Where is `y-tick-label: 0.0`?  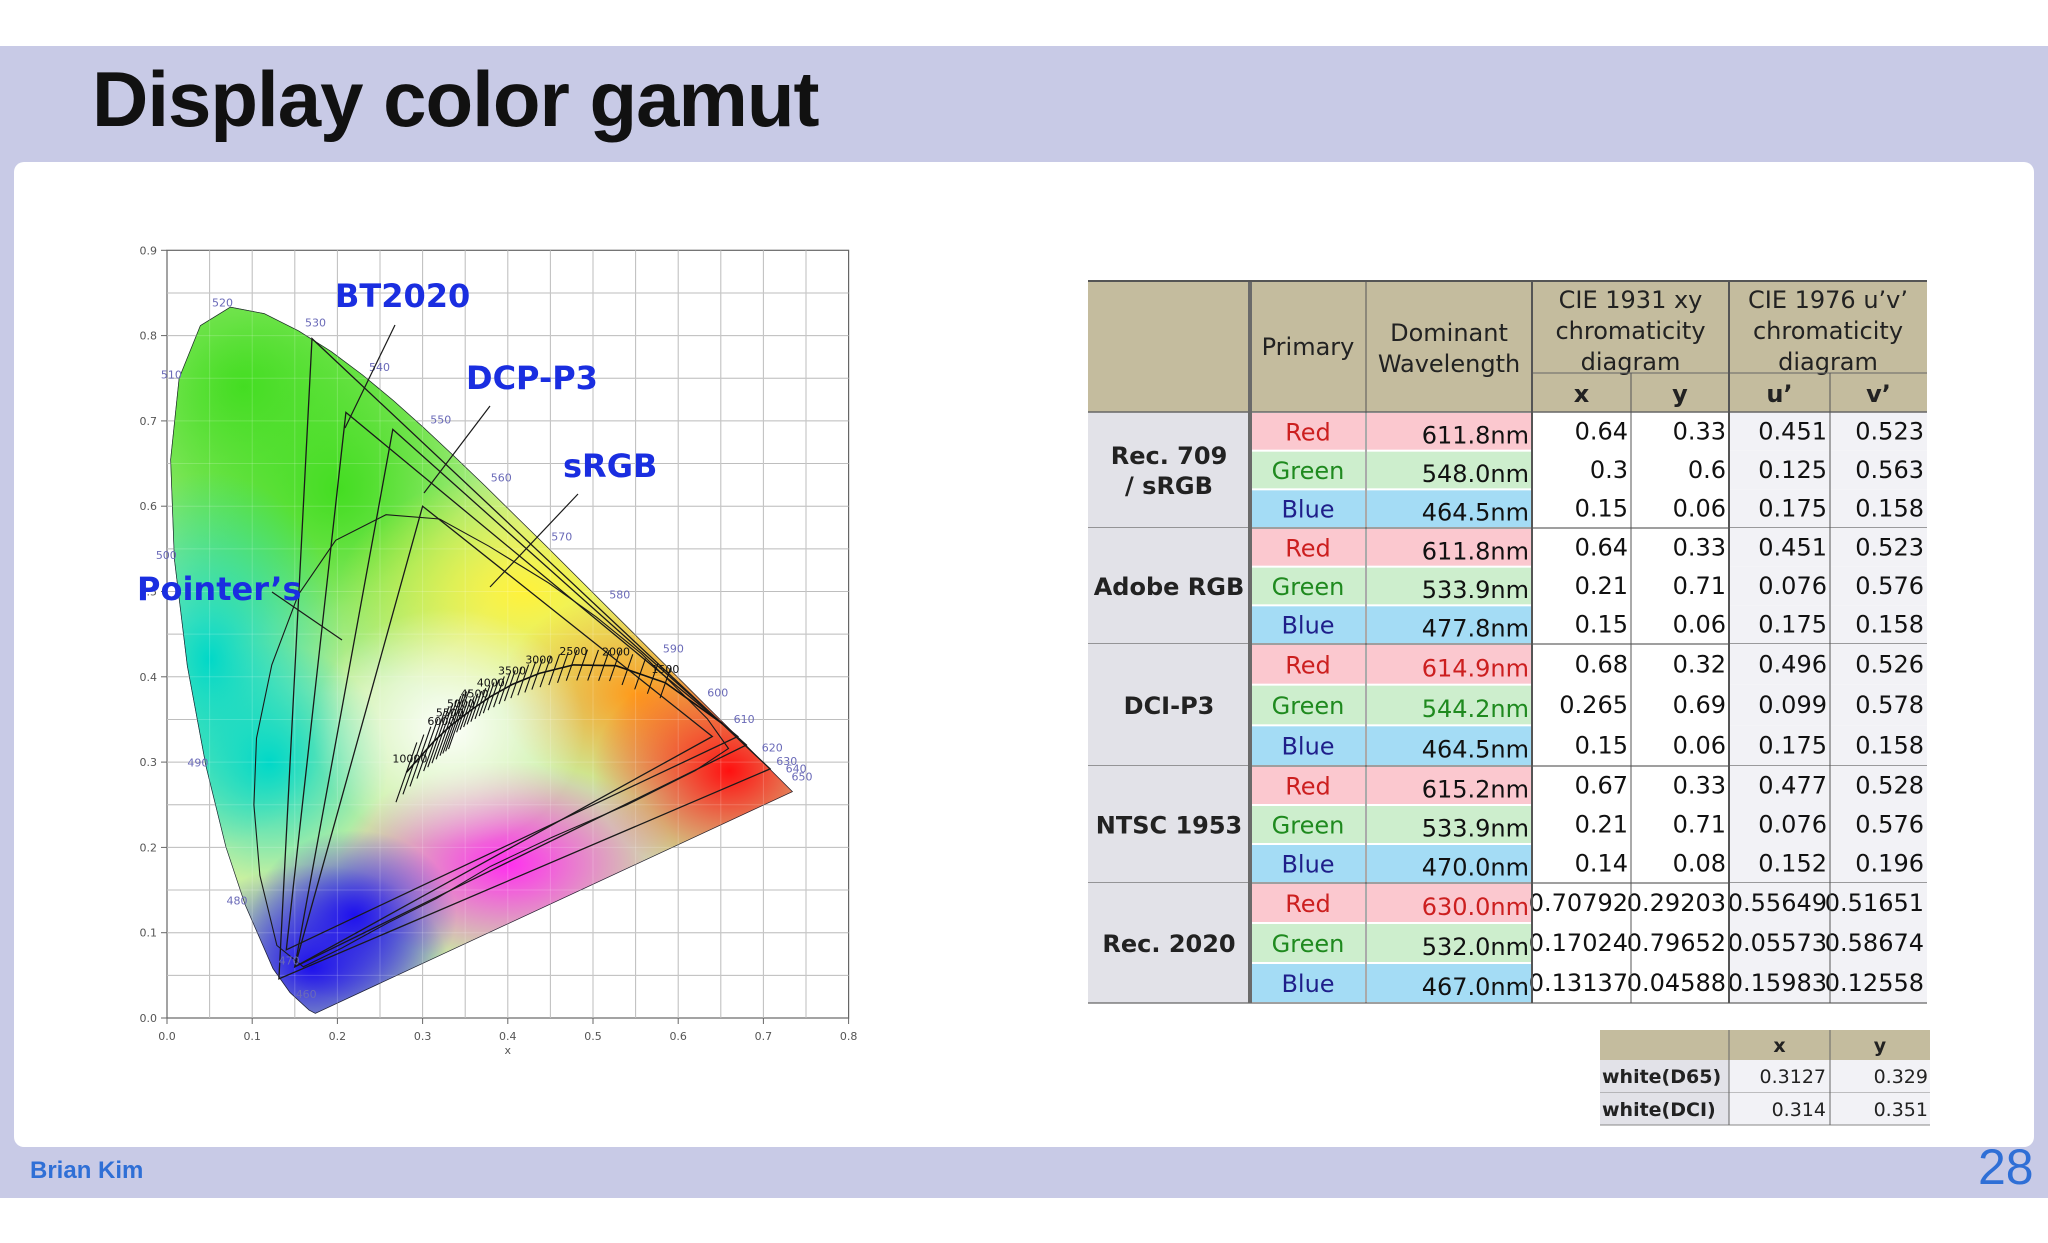 y-tick-label: 0.0 is located at coordinates (149, 1018).